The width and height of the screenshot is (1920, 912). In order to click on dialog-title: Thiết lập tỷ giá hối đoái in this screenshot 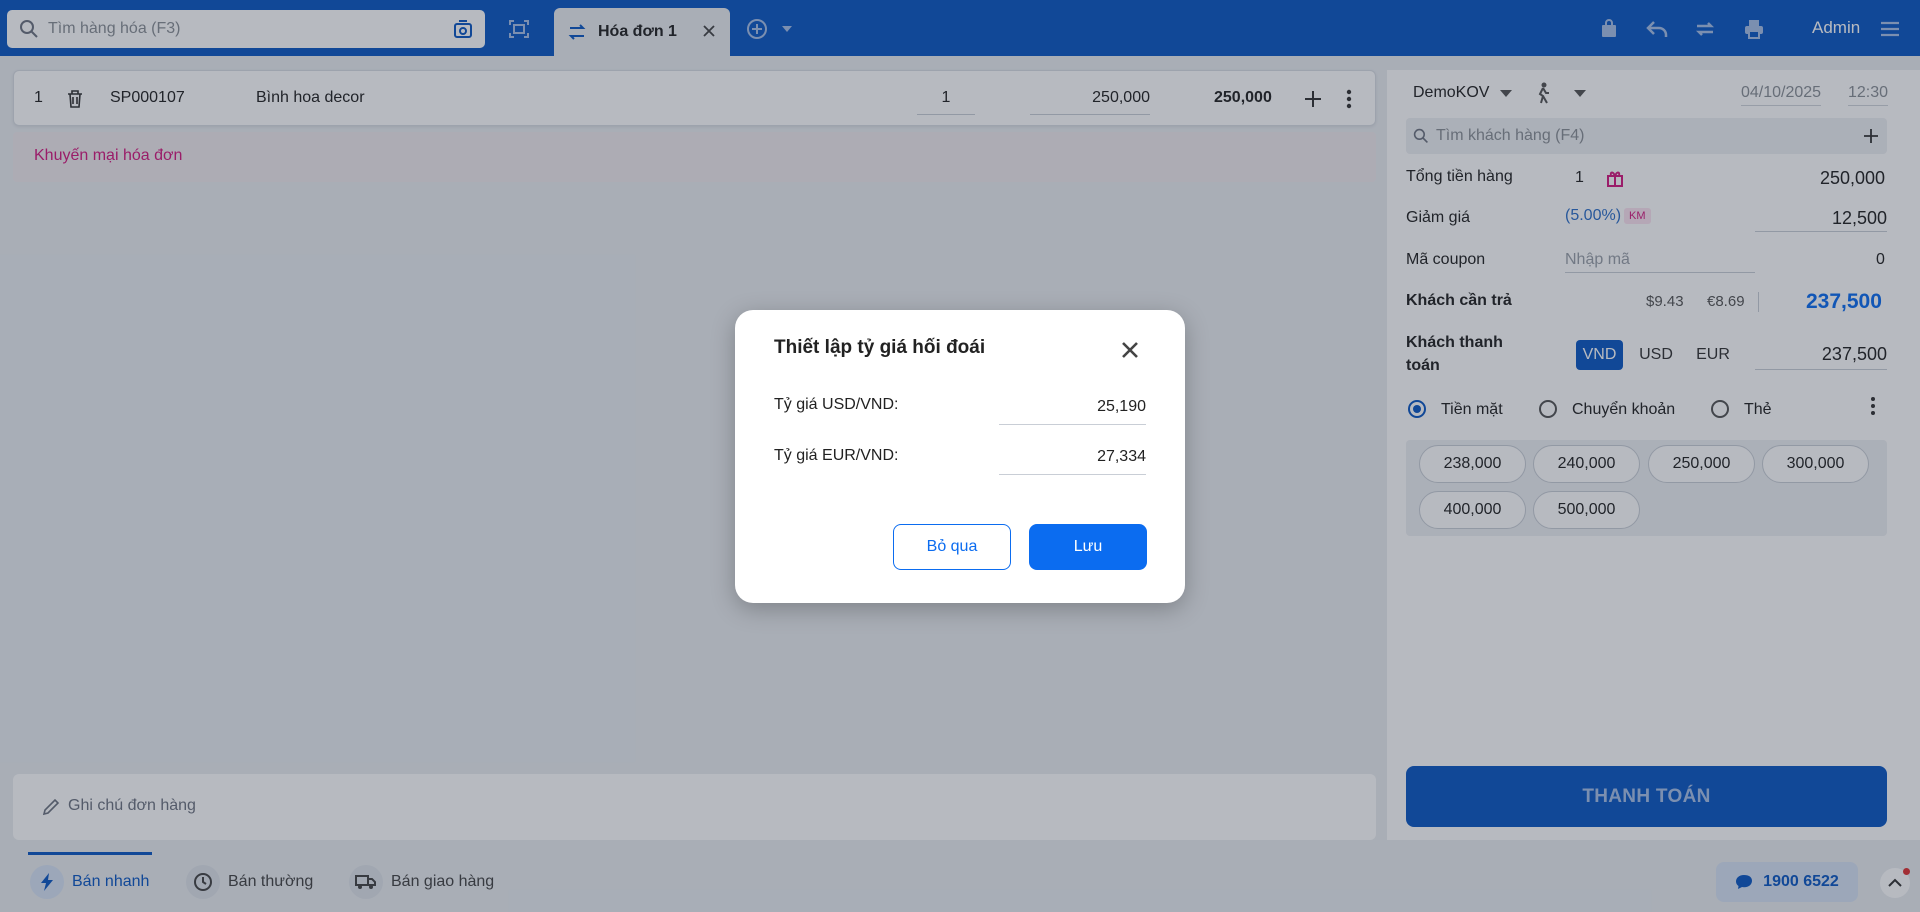, I will do `click(880, 347)`.